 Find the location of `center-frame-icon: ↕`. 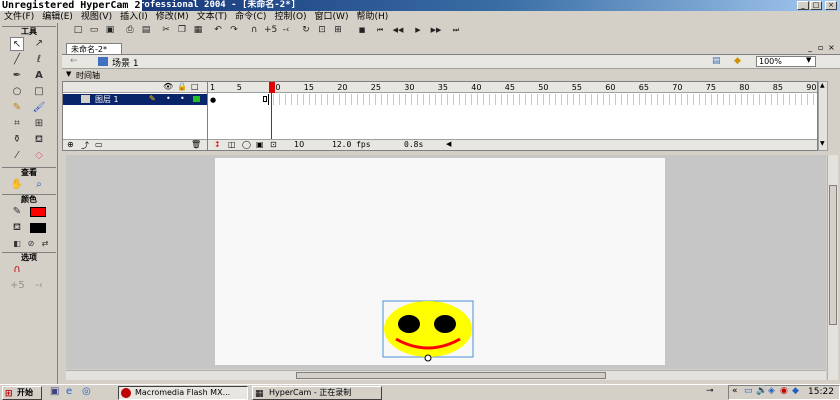

center-frame-icon: ↕ is located at coordinates (217, 144).